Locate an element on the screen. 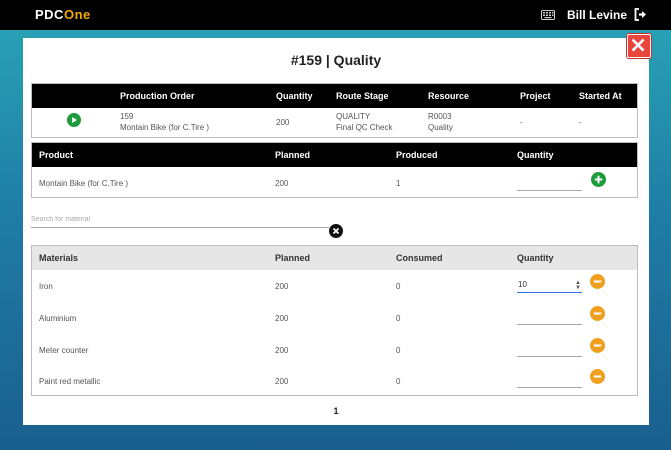 The image size is (671, 450). order-name: Montain Bike (for C.Tire ) is located at coordinates (165, 127).